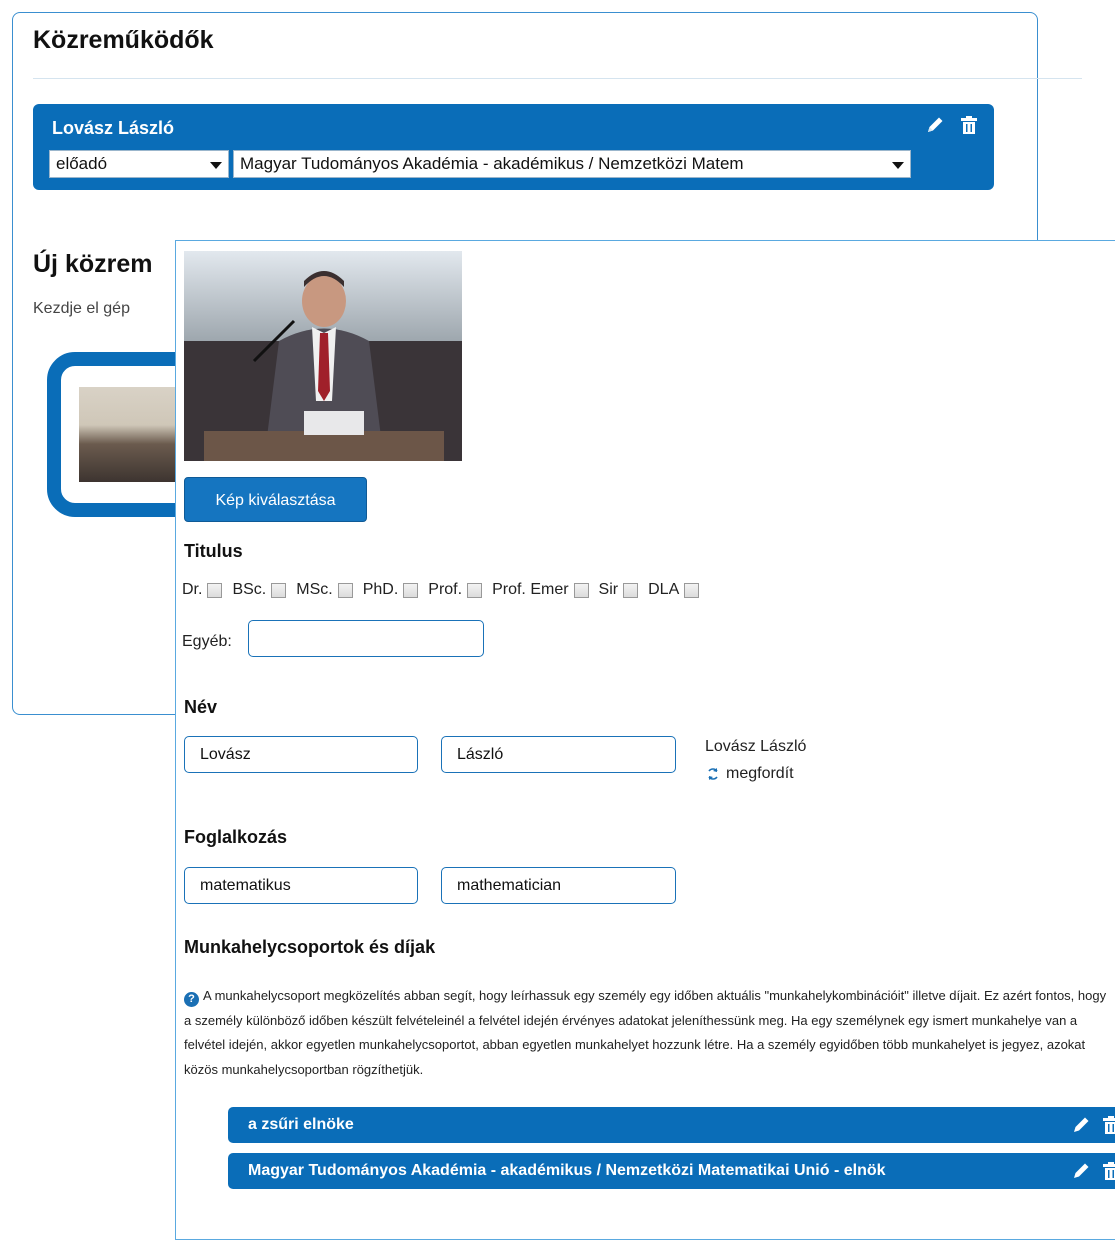 This screenshot has width=1115, height=1240. What do you see at coordinates (558, 885) in the screenshot?
I see `occupation-en-input: mathematician` at bounding box center [558, 885].